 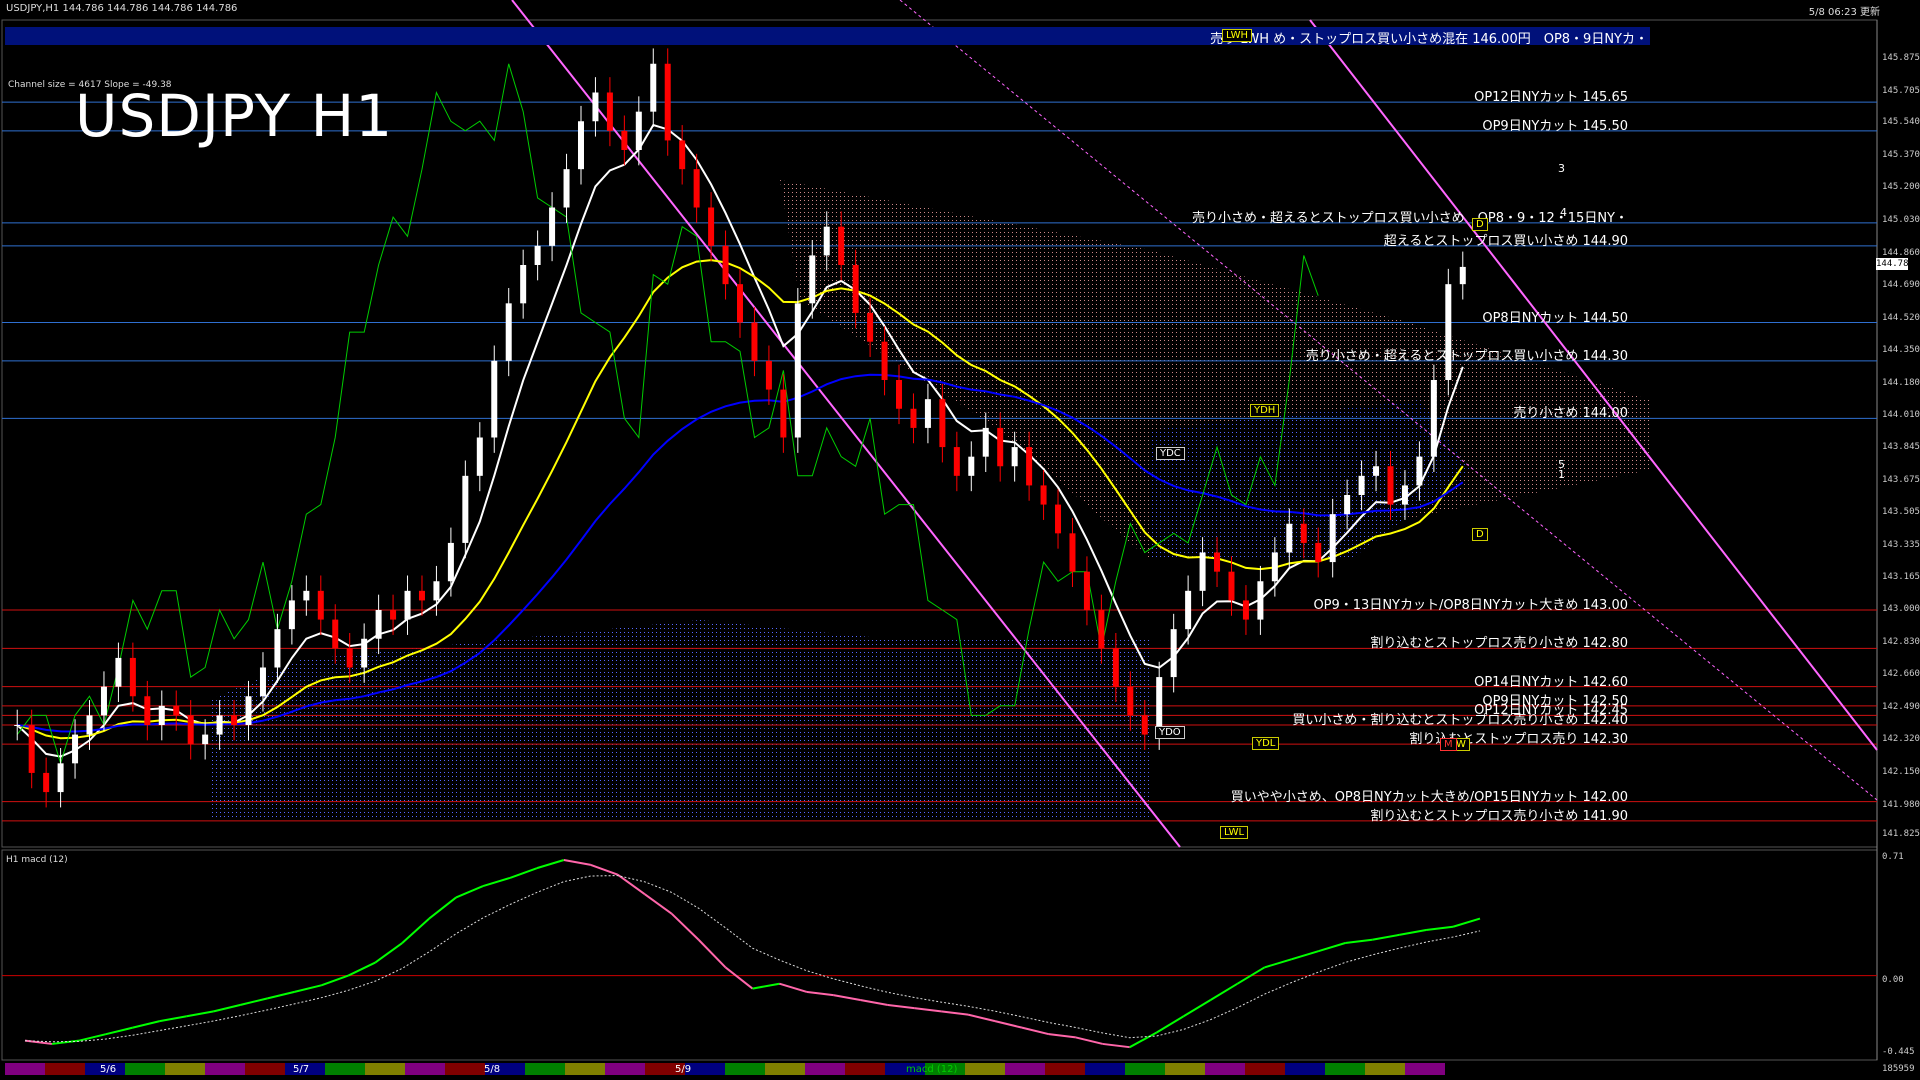 I want to click on price-axis-label: 144.350, so click(x=1901, y=350).